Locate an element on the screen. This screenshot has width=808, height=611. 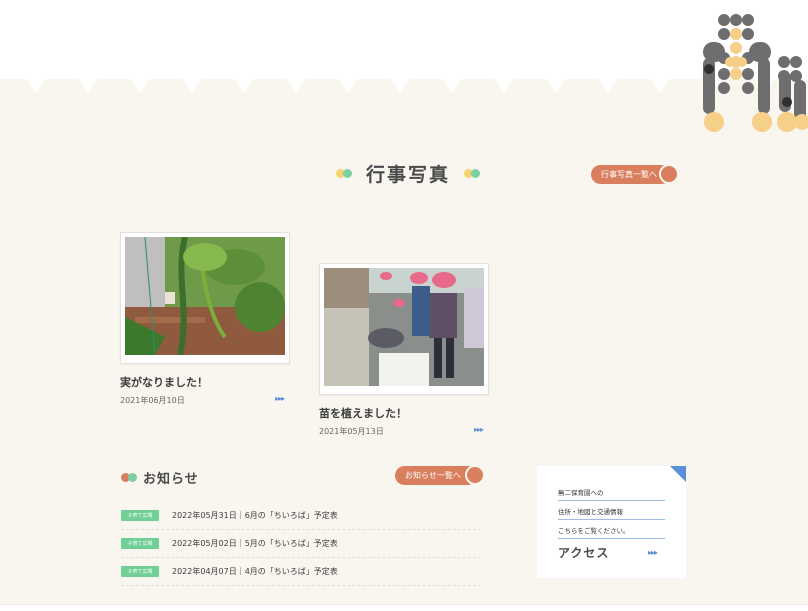
corner-fold-icon is located at coordinates (678, 474).